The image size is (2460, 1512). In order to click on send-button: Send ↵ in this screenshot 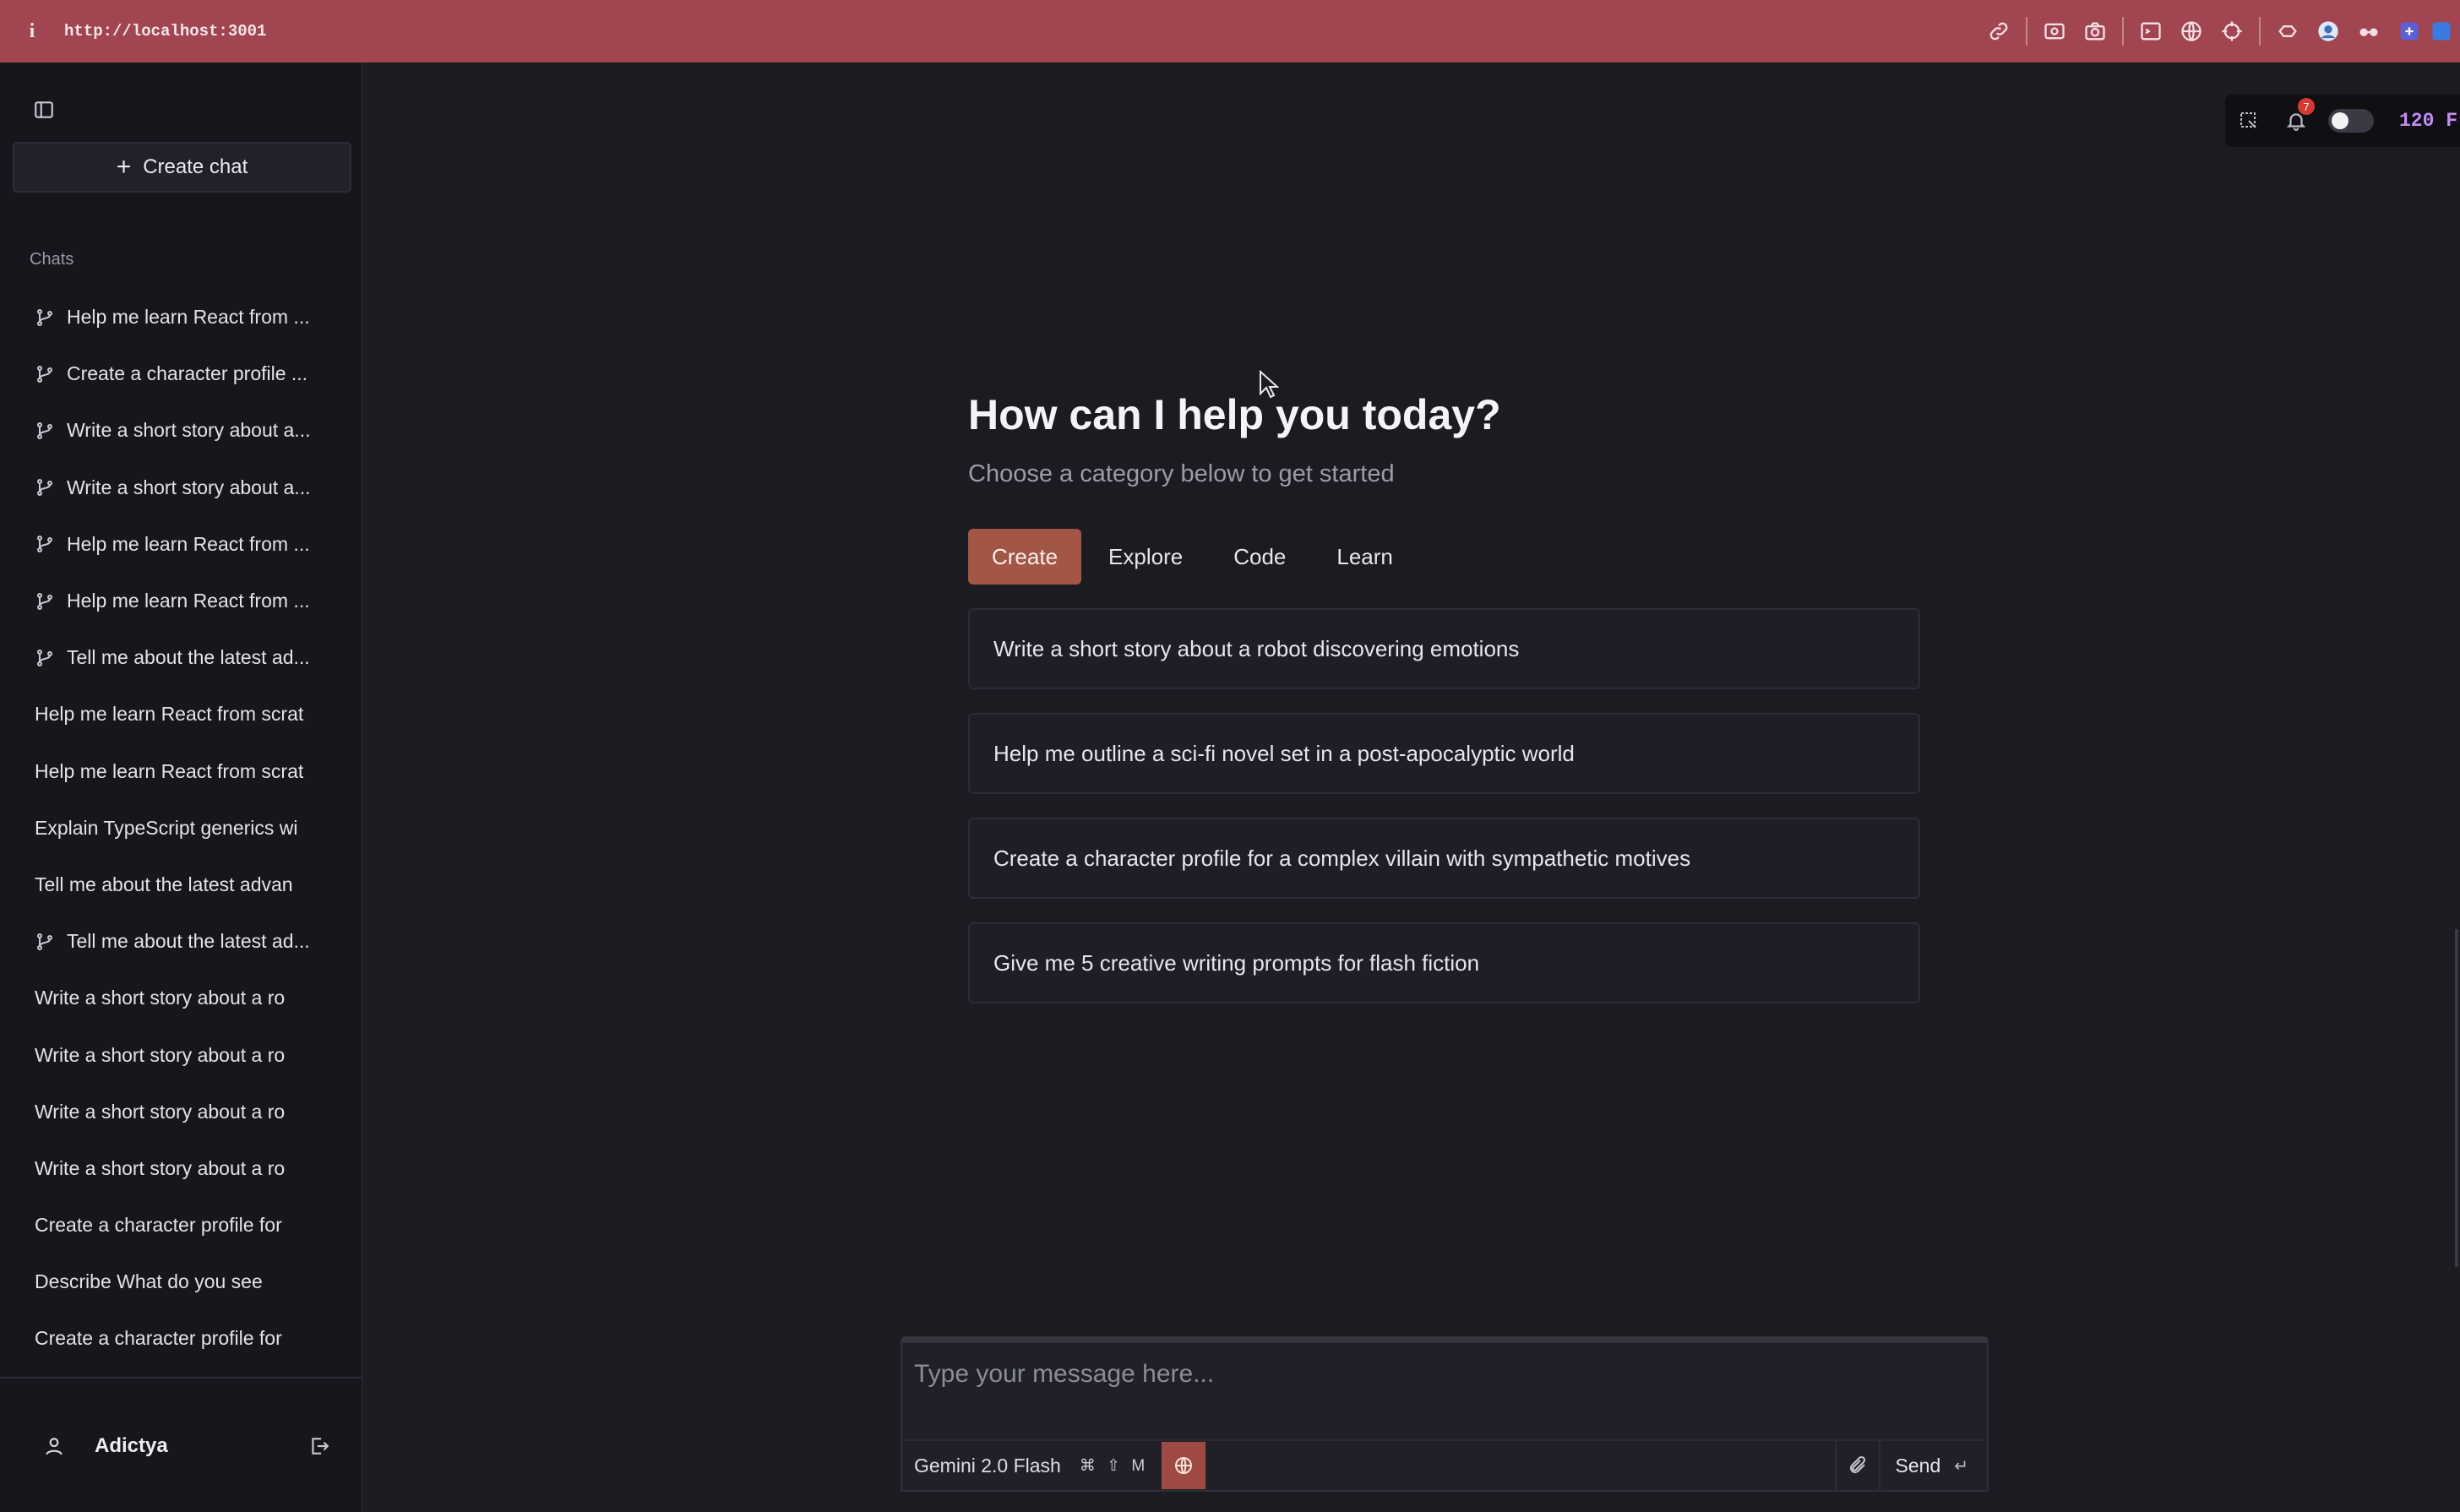, I will do `click(1933, 1465)`.